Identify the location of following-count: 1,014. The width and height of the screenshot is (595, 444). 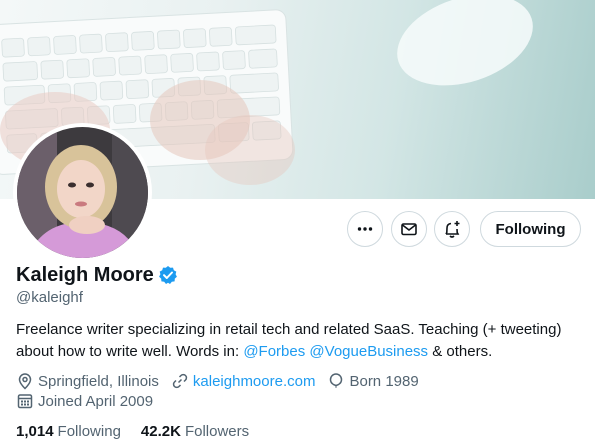
(35, 431).